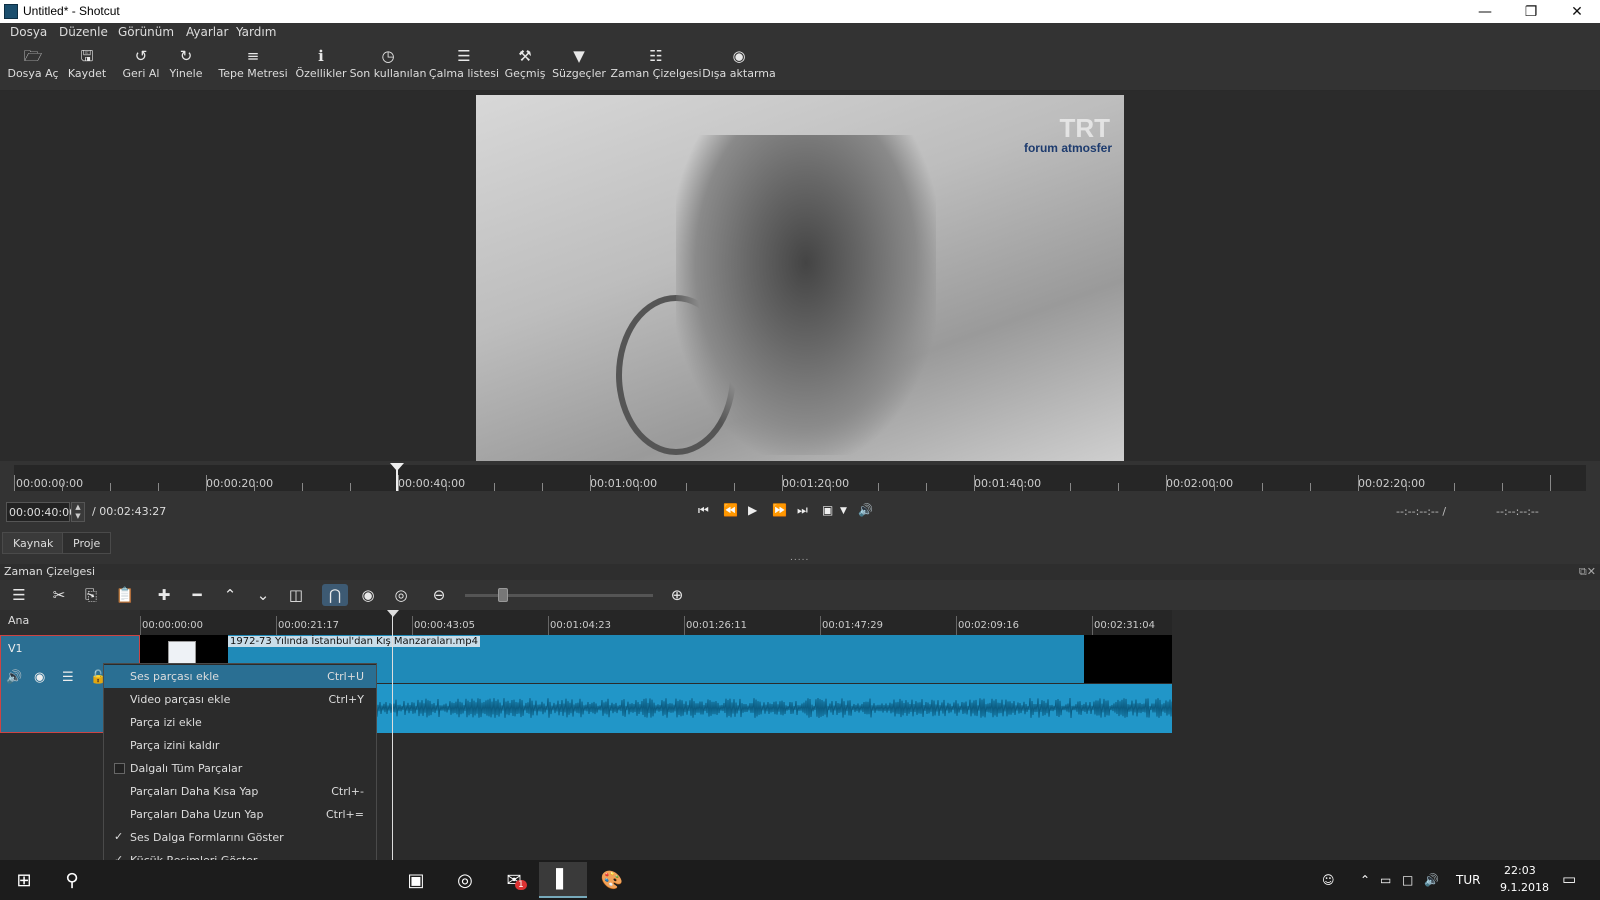  What do you see at coordinates (827, 510) in the screenshot?
I see `zoom-fit-icon: ▣` at bounding box center [827, 510].